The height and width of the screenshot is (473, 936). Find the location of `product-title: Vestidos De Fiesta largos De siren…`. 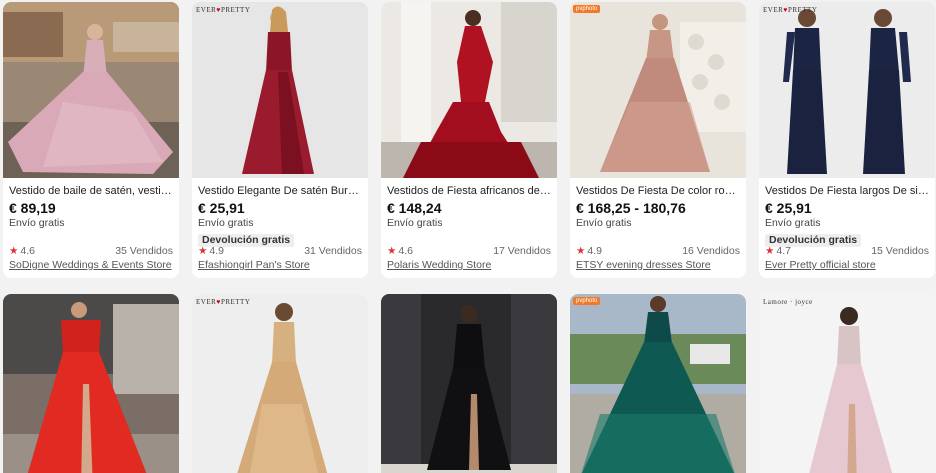

product-title: Vestidos De Fiesta largos De siren… is located at coordinates (847, 191).